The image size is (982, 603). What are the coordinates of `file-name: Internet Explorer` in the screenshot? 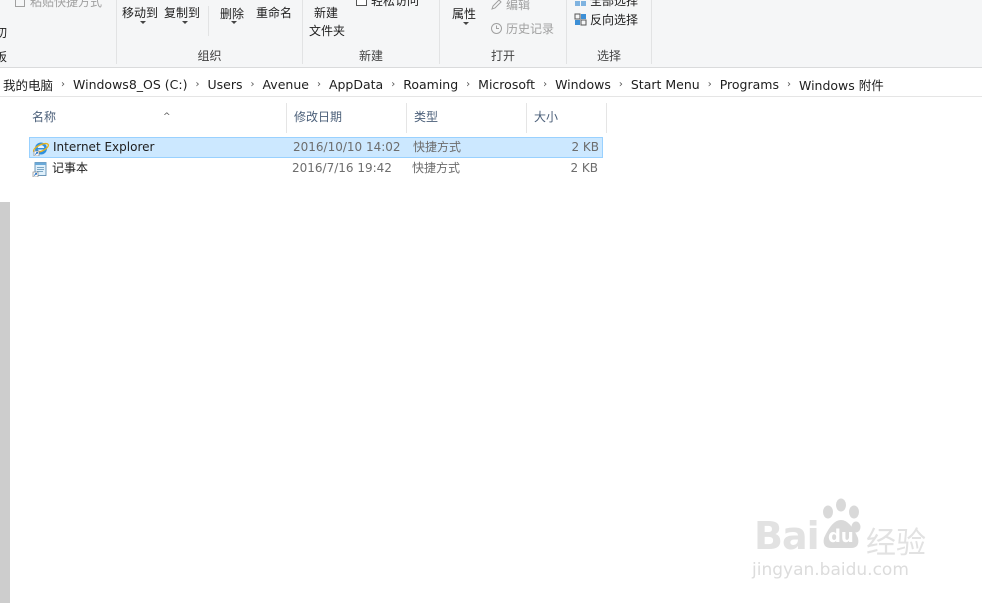 It's located at (104, 147).